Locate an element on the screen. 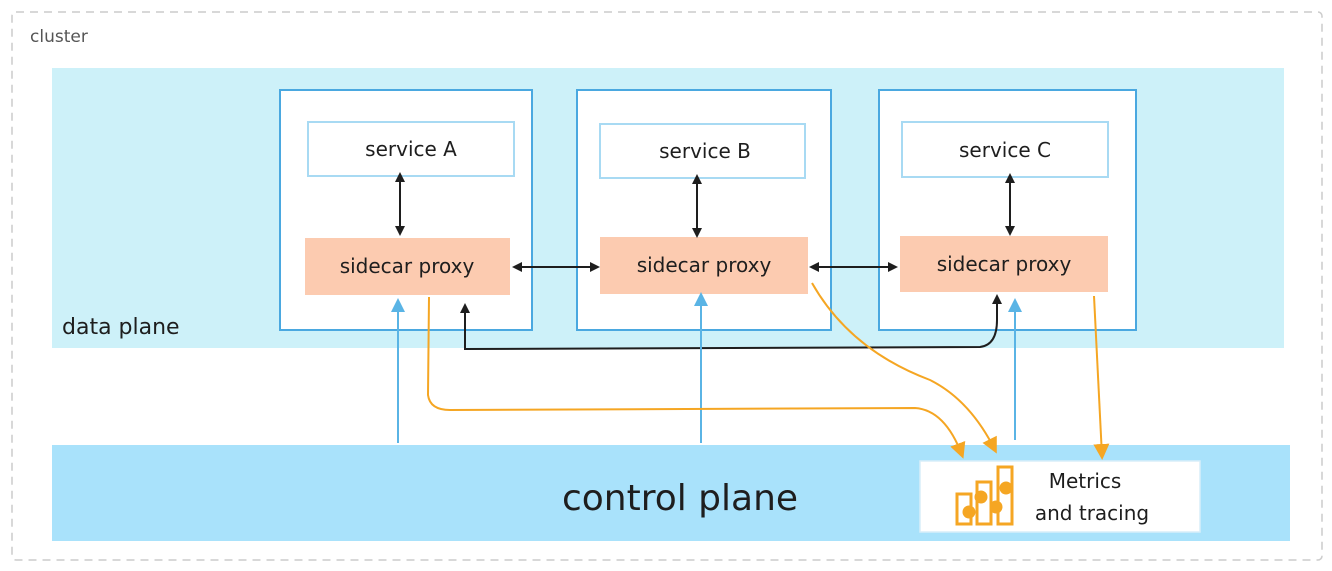  pod-service-b: service B sidecar proxy is located at coordinates (704, 210).